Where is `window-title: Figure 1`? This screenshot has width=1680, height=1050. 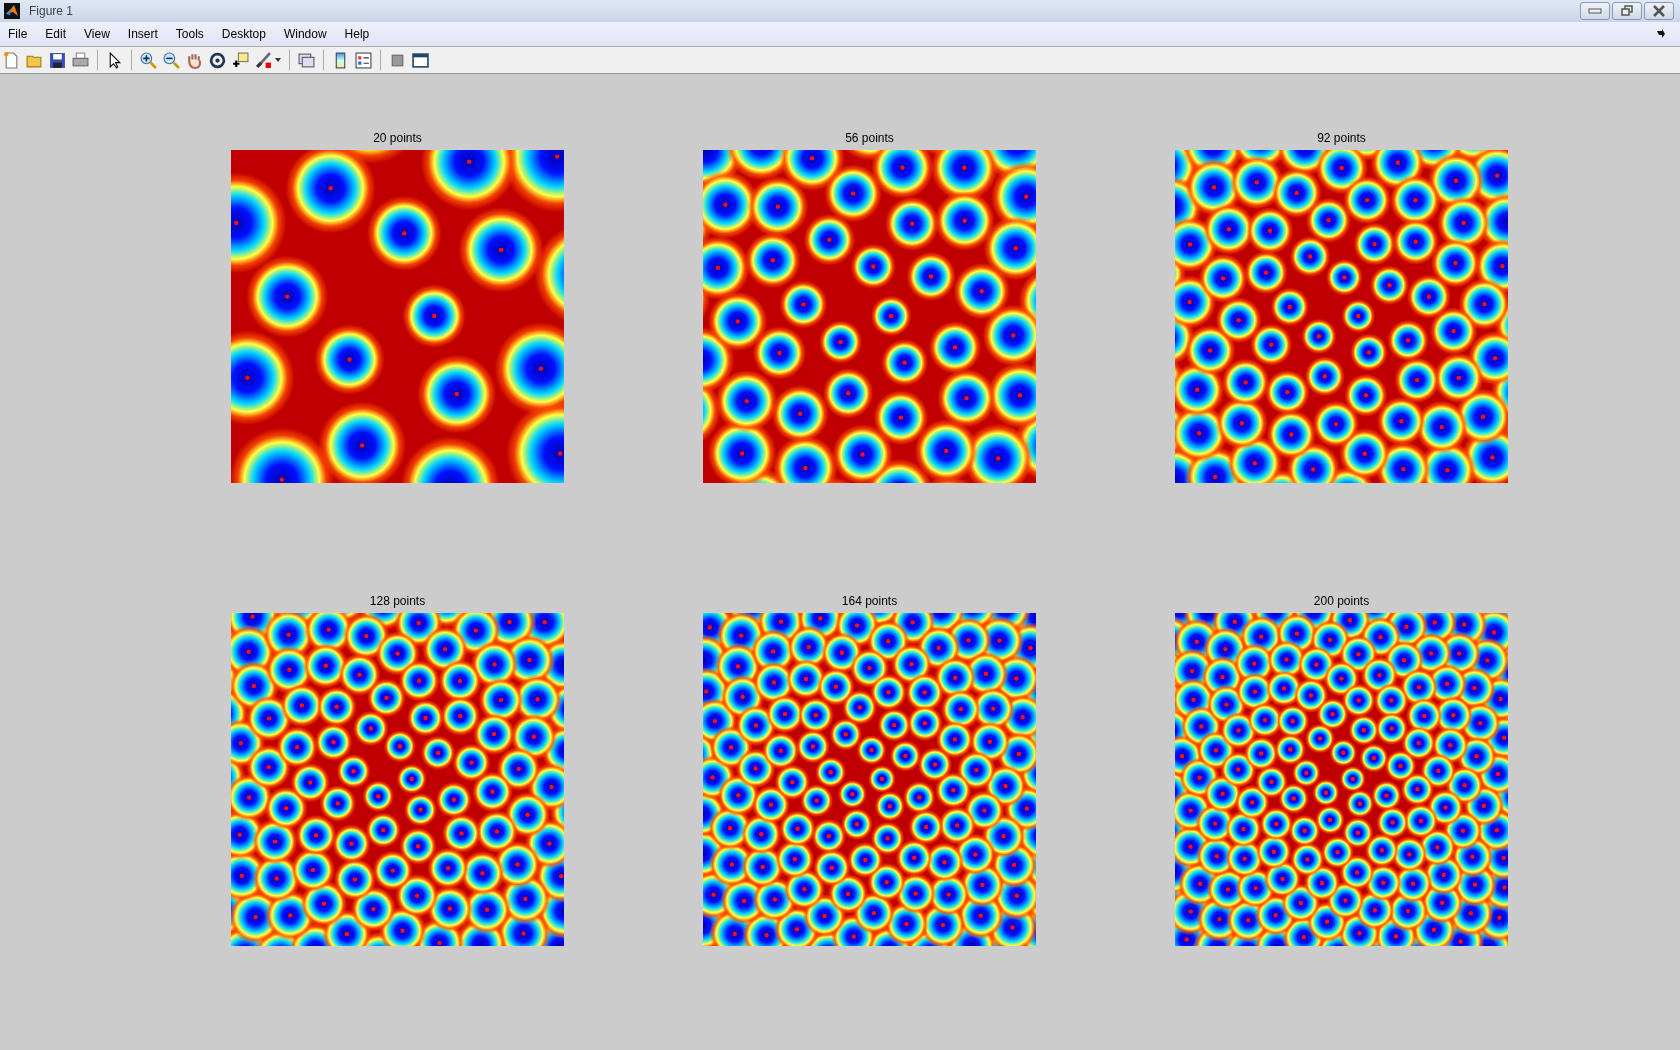 window-title: Figure 1 is located at coordinates (51, 11).